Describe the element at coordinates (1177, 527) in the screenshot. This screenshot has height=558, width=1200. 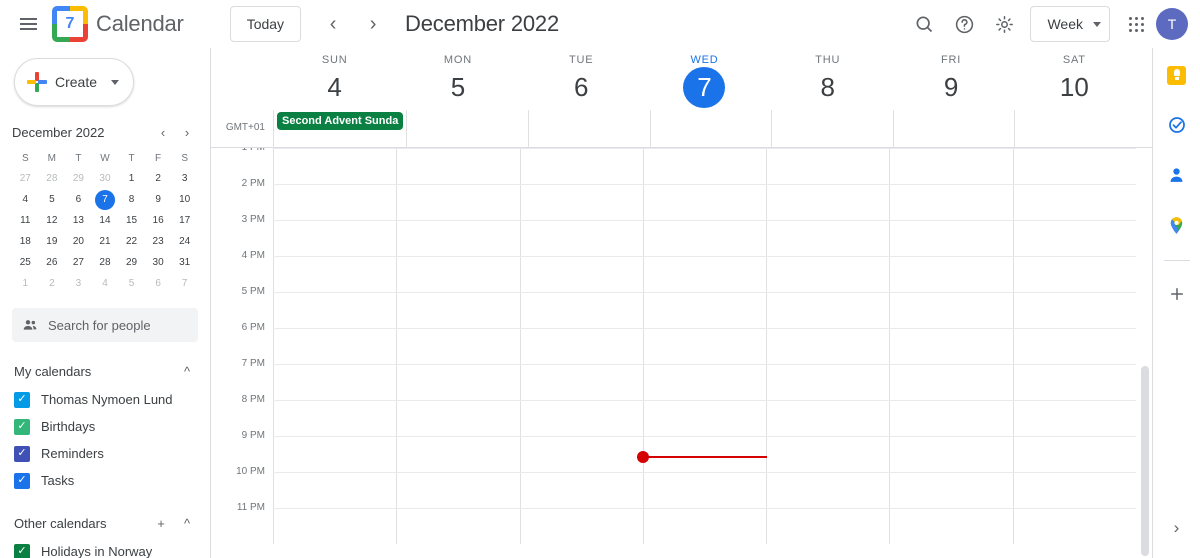
I see `expand-panel-button: ›` at that location.